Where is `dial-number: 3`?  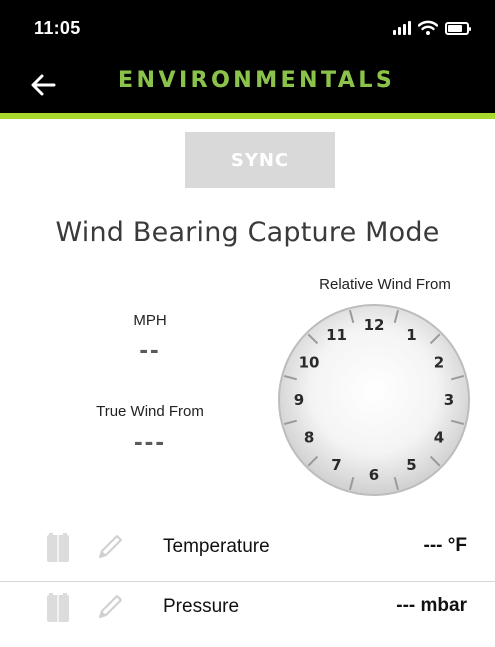
dial-number: 3 is located at coordinates (449, 400).